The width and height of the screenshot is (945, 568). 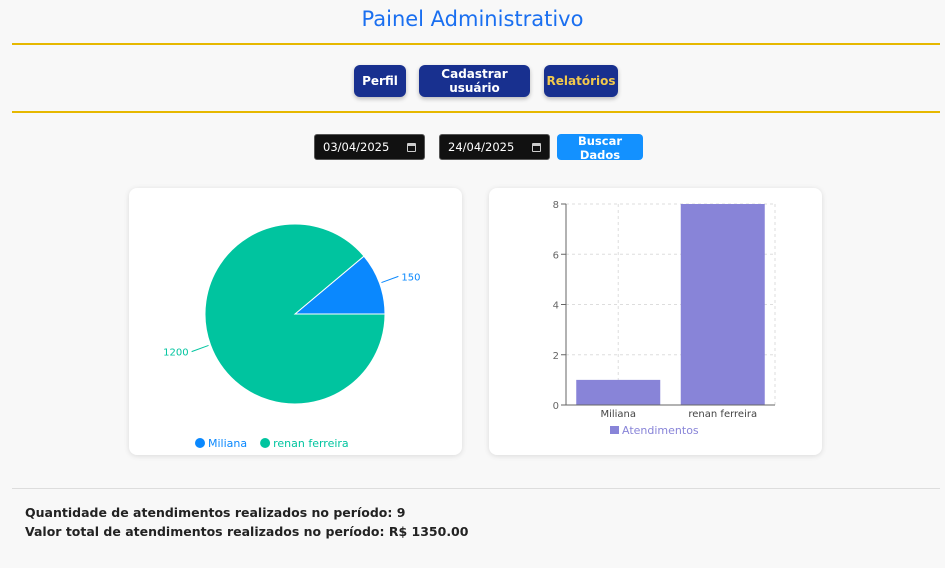 What do you see at coordinates (175, 353) in the screenshot?
I see `pie-data-label: 1200` at bounding box center [175, 353].